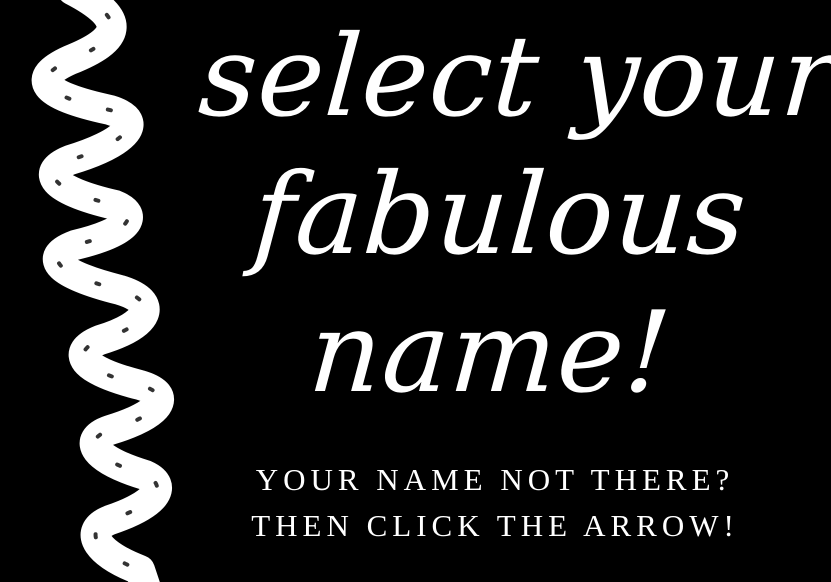 Image resolution: width=831 pixels, height=582 pixels. I want to click on instructions-line-1: YOUR NAME NOT THERE?, so click(495, 479).